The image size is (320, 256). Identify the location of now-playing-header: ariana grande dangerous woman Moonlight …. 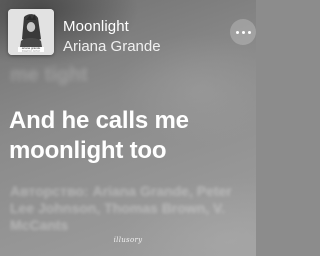
(132, 32).